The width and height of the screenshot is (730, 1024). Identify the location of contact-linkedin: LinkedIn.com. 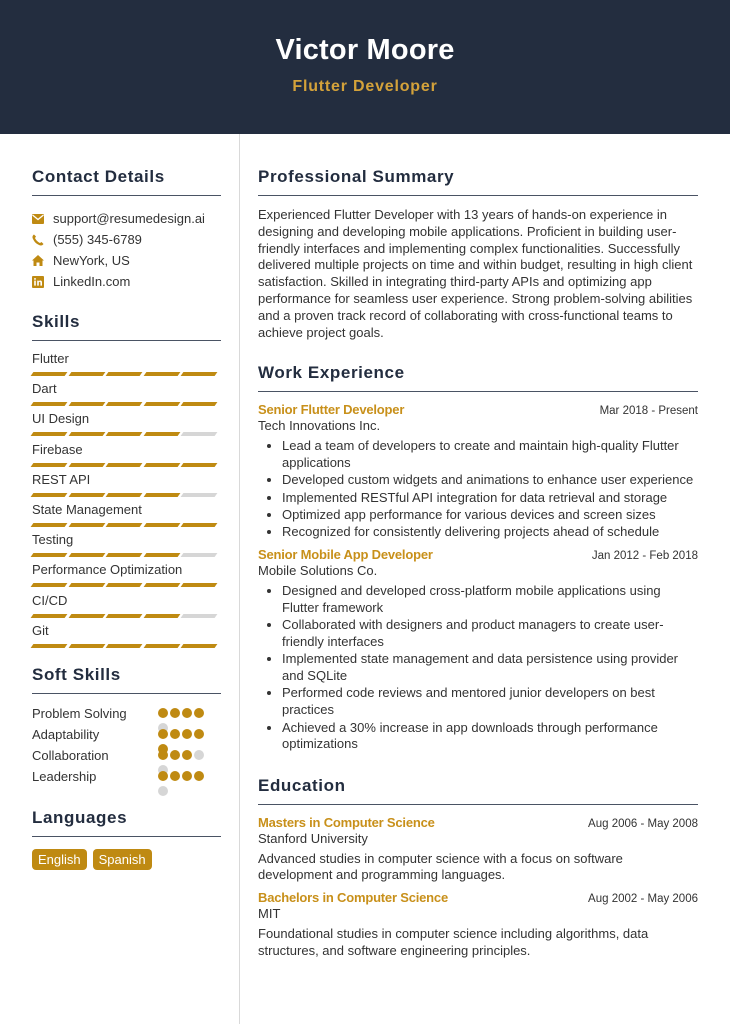
(126, 281).